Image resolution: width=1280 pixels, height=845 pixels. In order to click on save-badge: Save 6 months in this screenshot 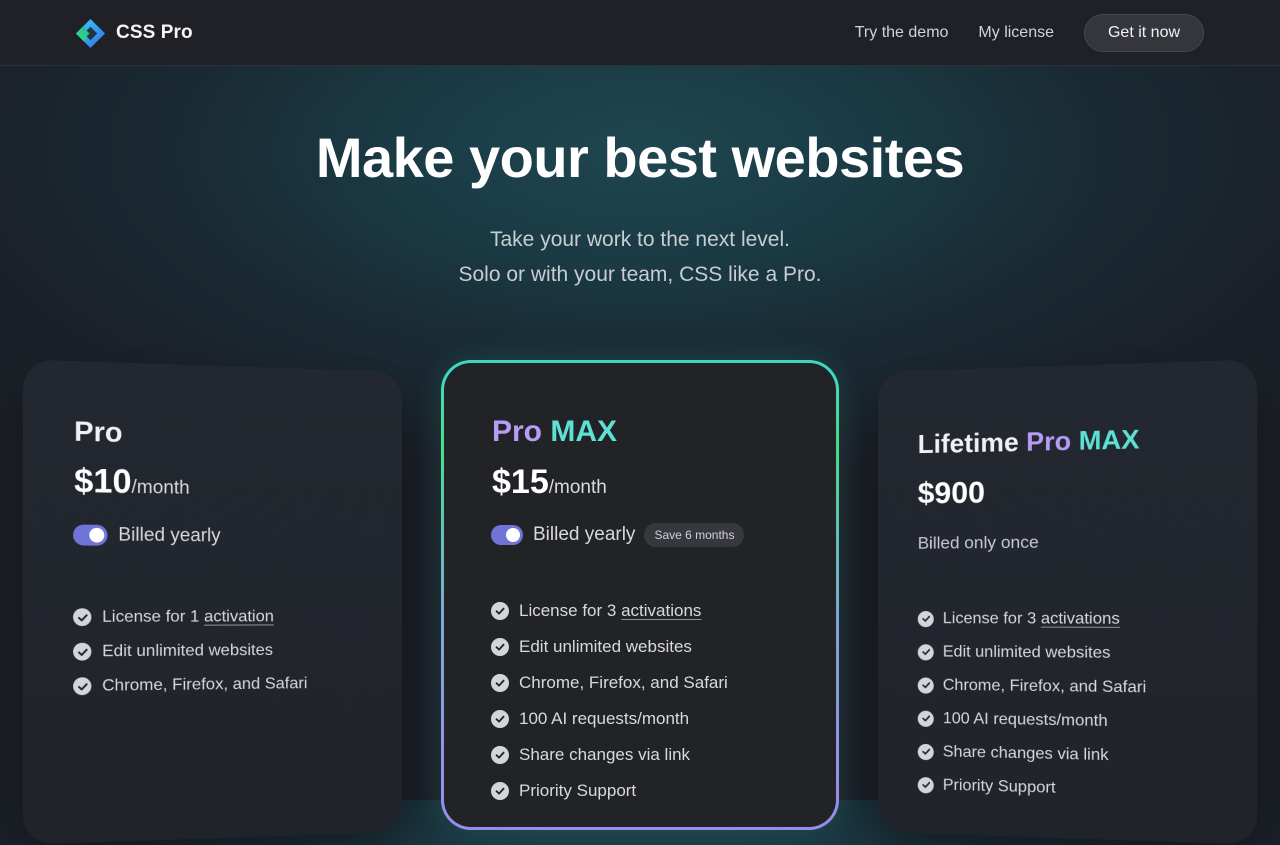, I will do `click(694, 535)`.